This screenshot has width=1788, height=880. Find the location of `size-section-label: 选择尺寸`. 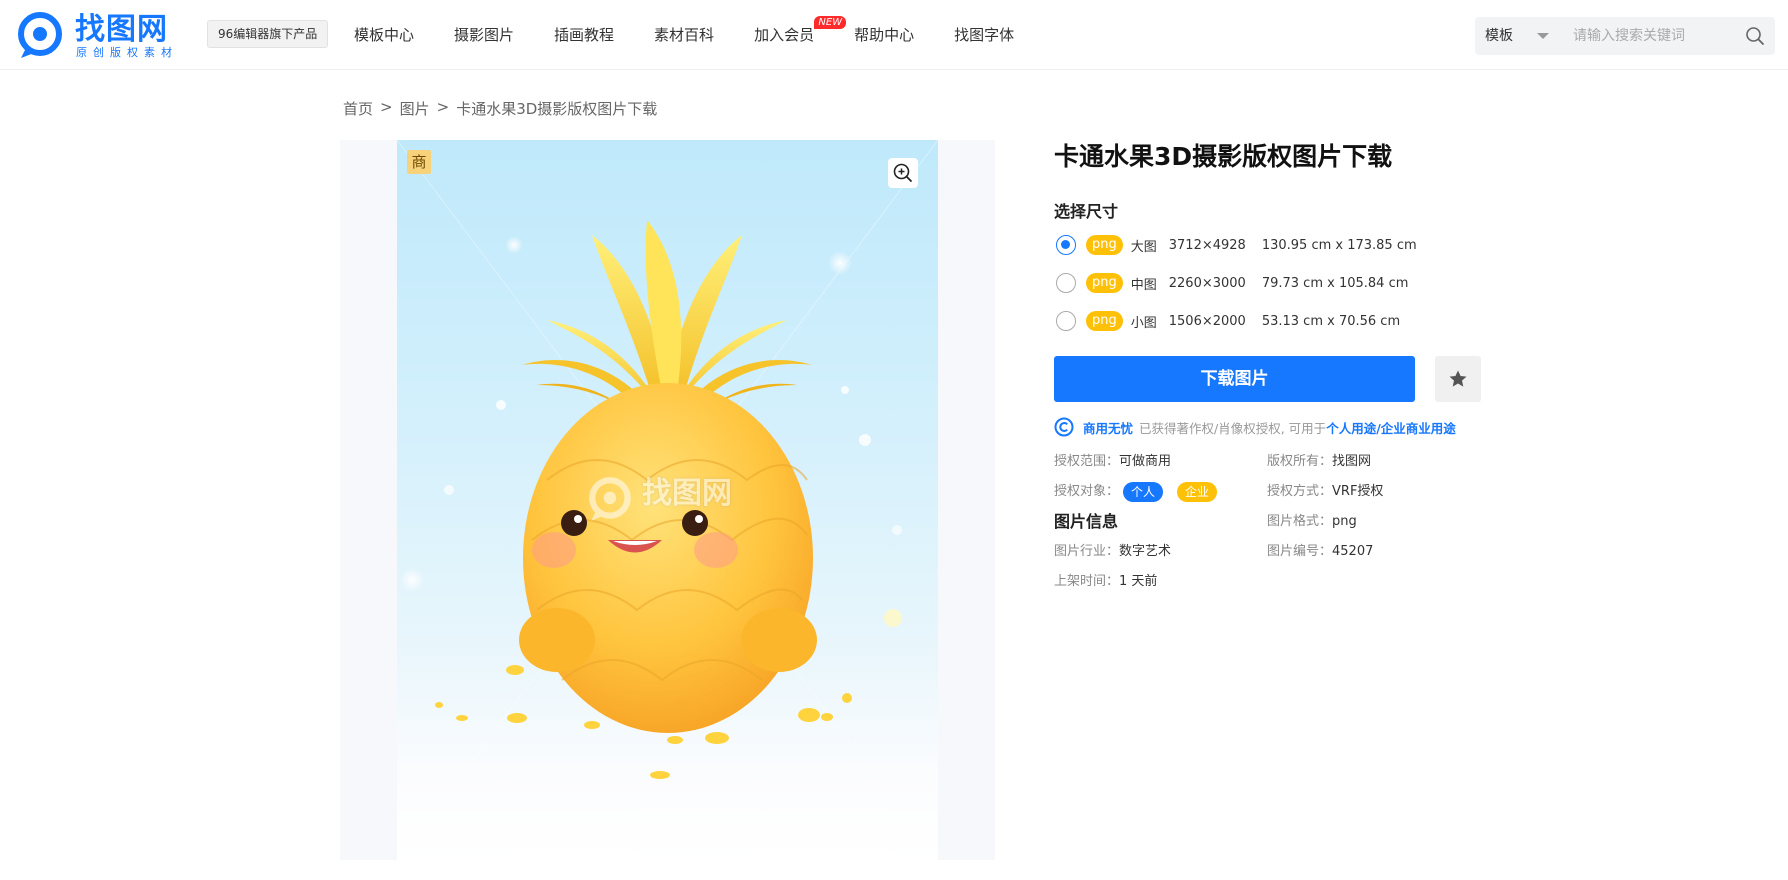

size-section-label: 选择尺寸 is located at coordinates (1086, 211).